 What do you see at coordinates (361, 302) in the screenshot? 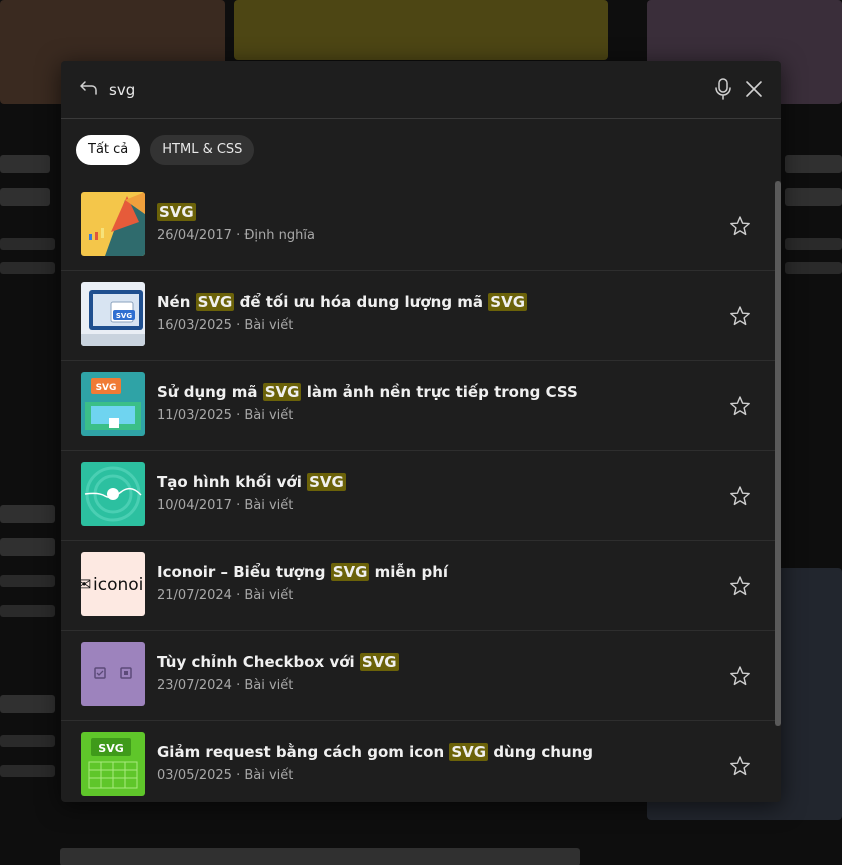
I see `title-text: để tối ưu hóa dung lượng mã` at bounding box center [361, 302].